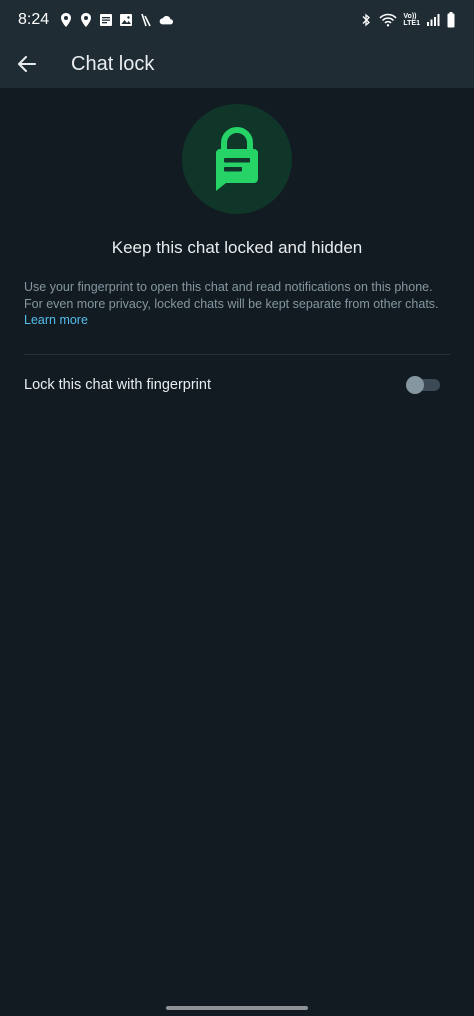  Describe the element at coordinates (410, 16) in the screenshot. I see `volte-line-1: Vo))` at that location.